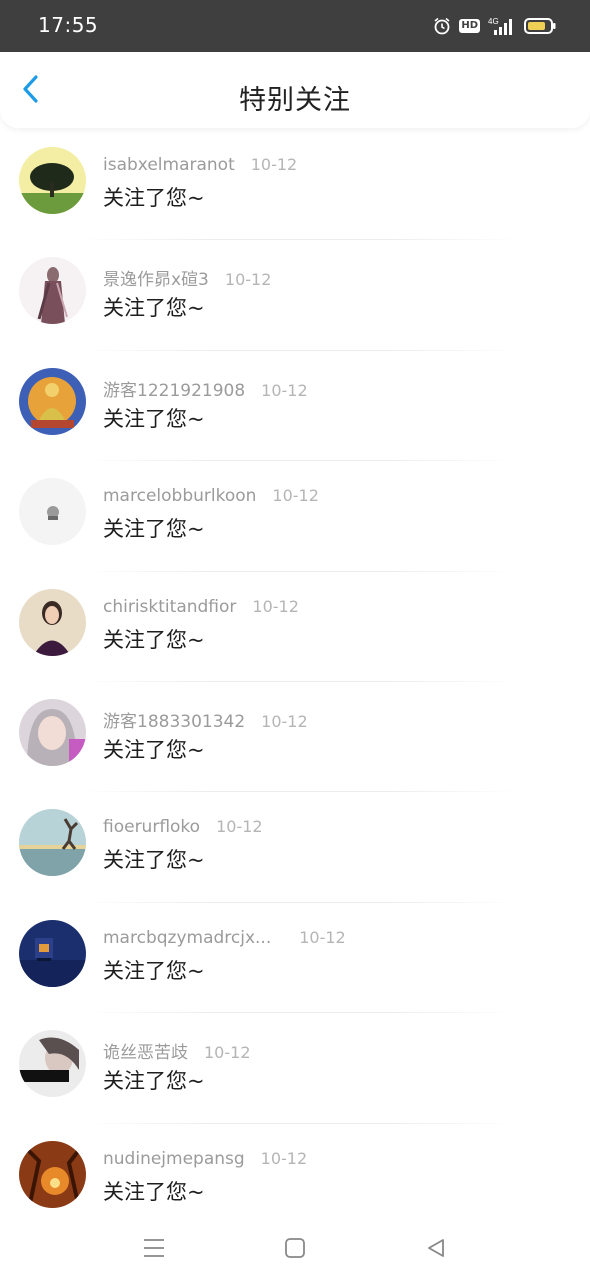 The width and height of the screenshot is (590, 1280). I want to click on name-line: nudinejmepansg 10-12, so click(205, 1160).